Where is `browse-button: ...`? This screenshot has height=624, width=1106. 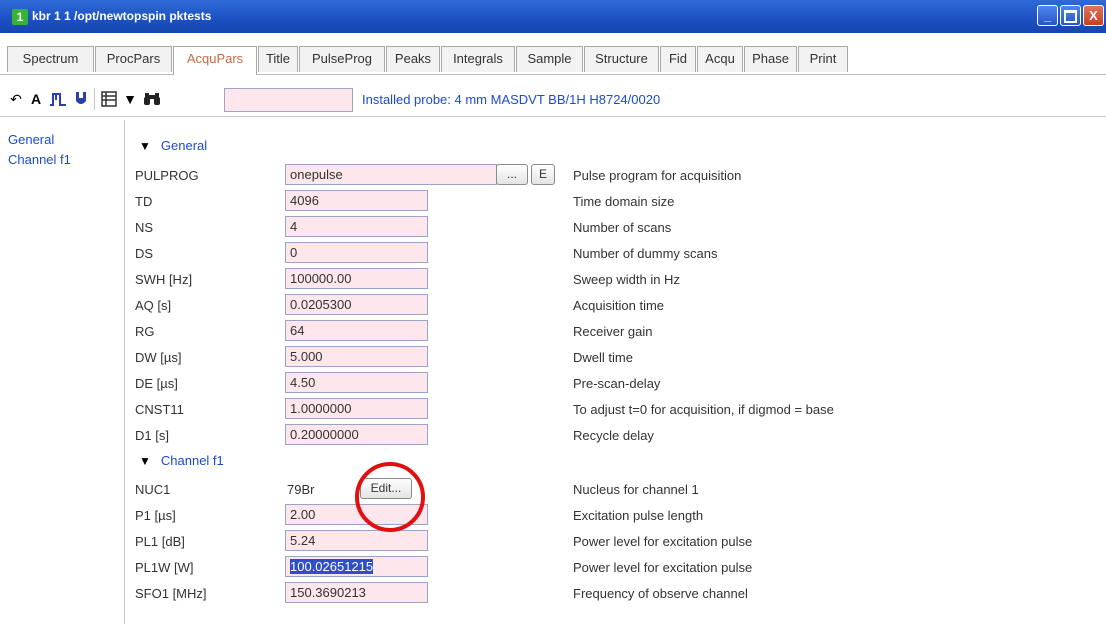 browse-button: ... is located at coordinates (512, 174).